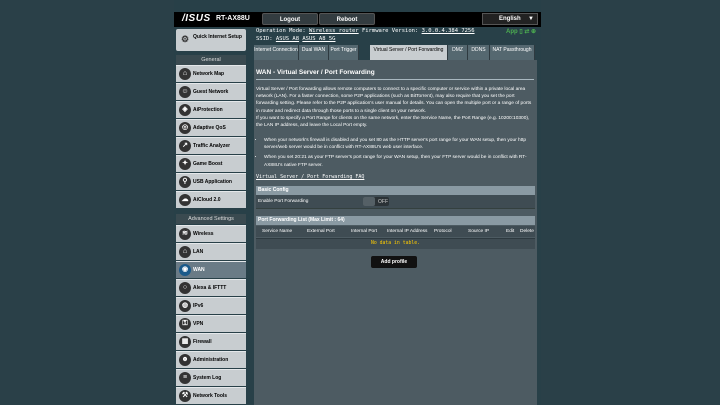 The image size is (720, 405). I want to click on sidebar-item-system-log: ≡ System Log, so click(211, 377).